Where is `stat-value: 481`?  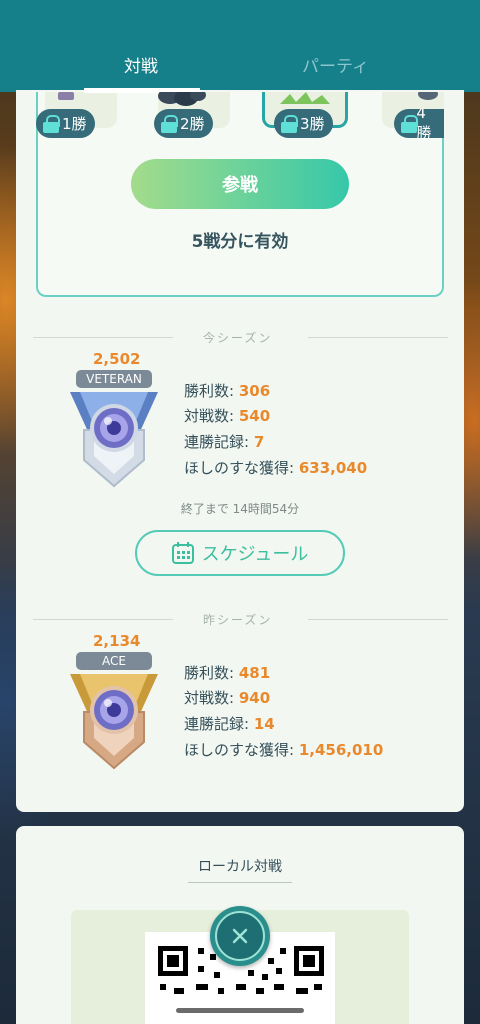
stat-value: 481 is located at coordinates (254, 673).